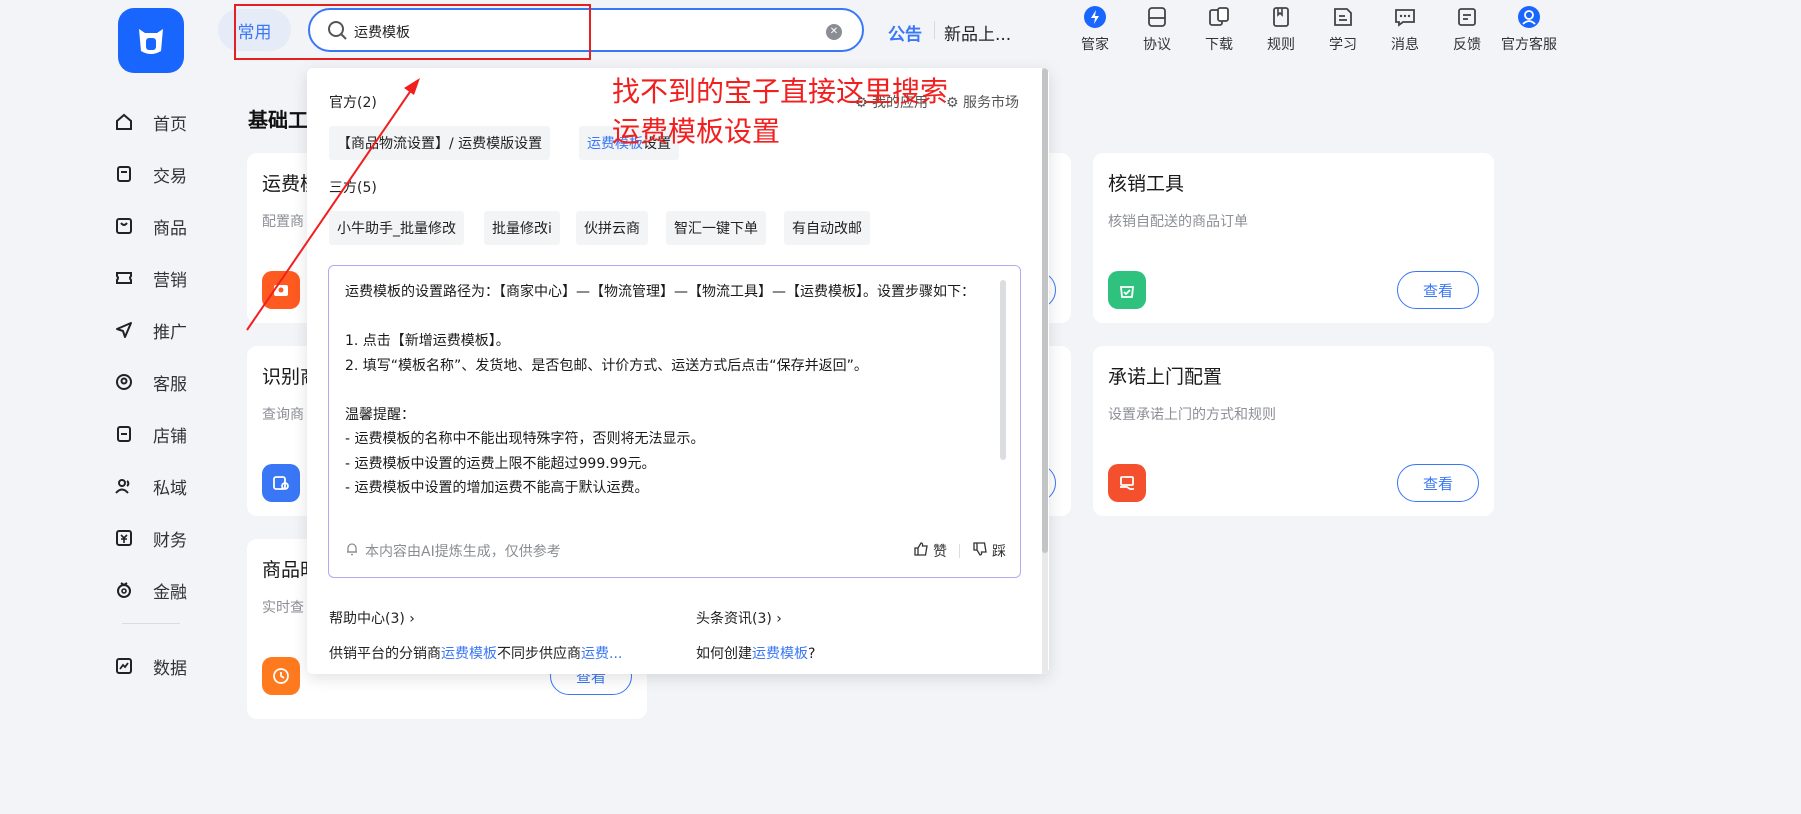  I want to click on annotation-text: 找不到的宝子直接这里搜索 运费模板设置, so click(780, 111).